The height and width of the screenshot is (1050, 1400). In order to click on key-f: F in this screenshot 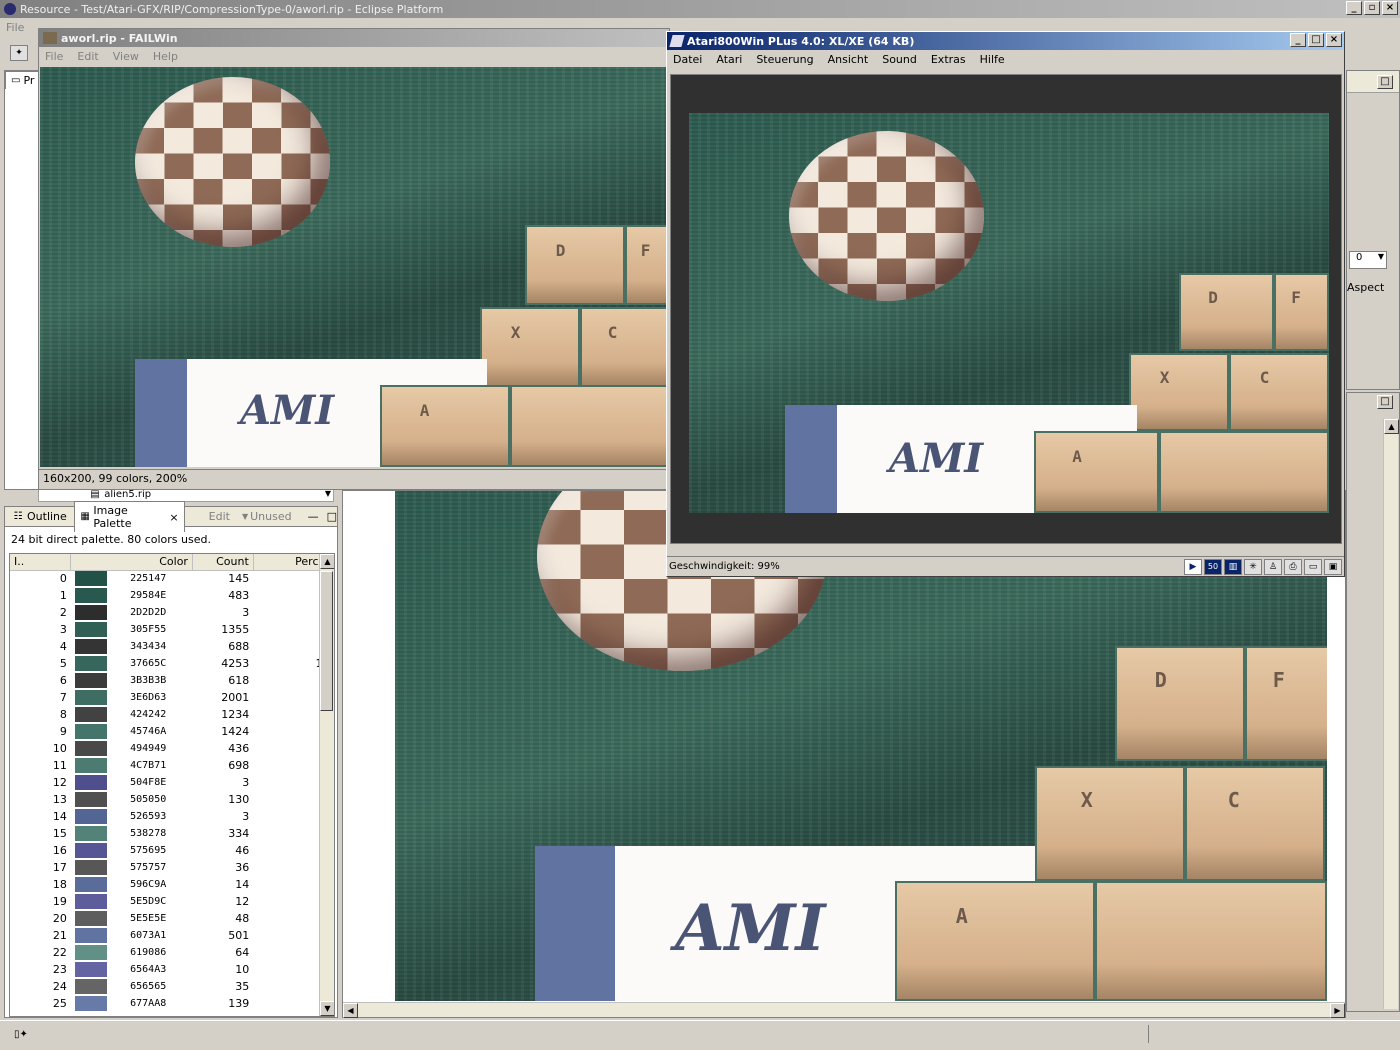, I will do `click(646, 265)`.